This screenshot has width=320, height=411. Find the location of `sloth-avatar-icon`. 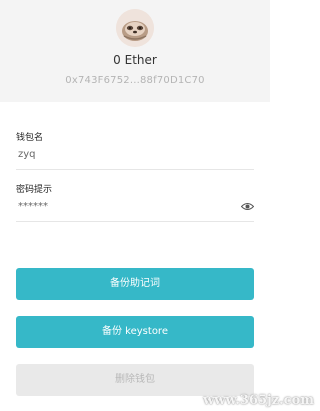

sloth-avatar-icon is located at coordinates (135, 28).